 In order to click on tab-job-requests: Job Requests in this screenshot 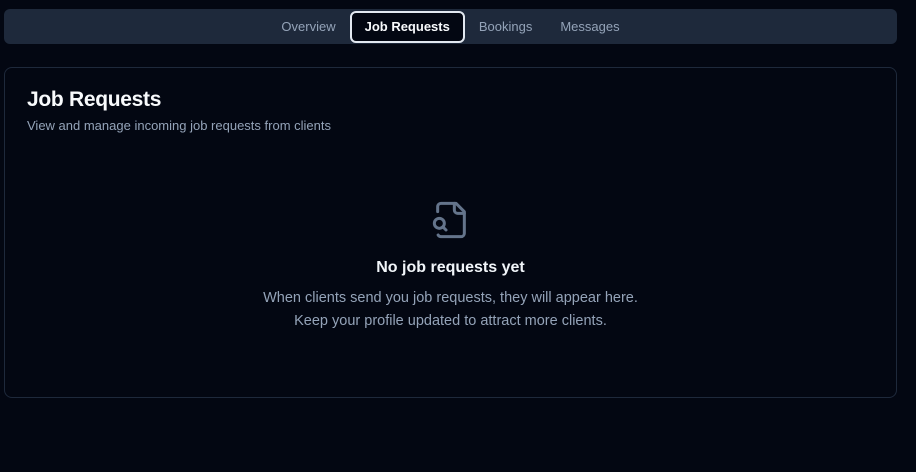, I will do `click(407, 26)`.